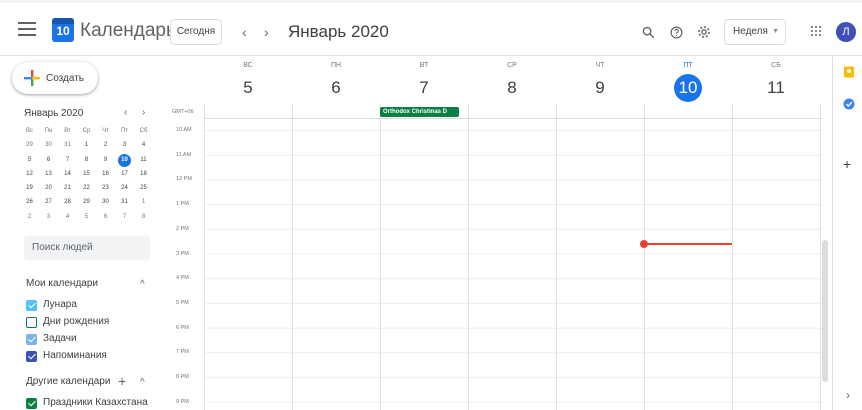  Describe the element at coordinates (182, 228) in the screenshot. I see `hour-label: 2 PM` at that location.